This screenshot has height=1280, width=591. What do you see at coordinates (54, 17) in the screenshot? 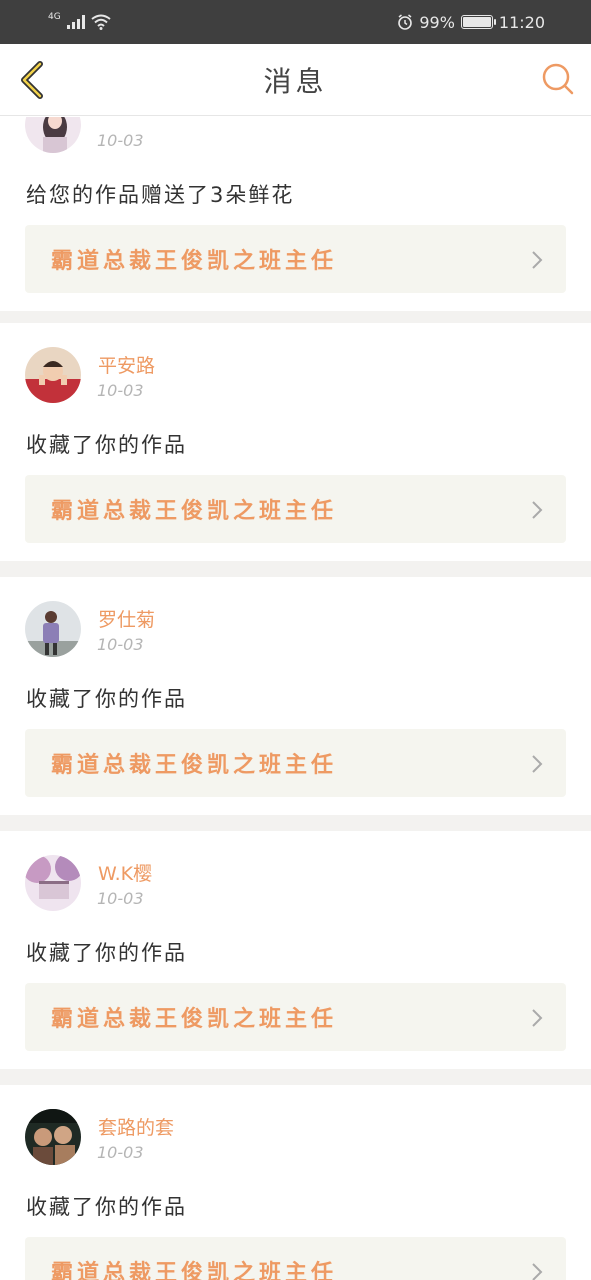
I see `network-type: 4G` at bounding box center [54, 17].